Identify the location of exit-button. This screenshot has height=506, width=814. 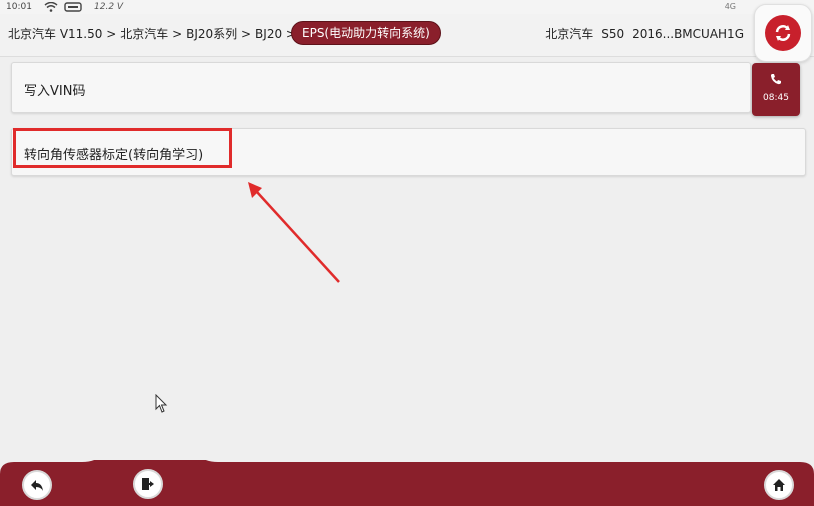
(148, 484).